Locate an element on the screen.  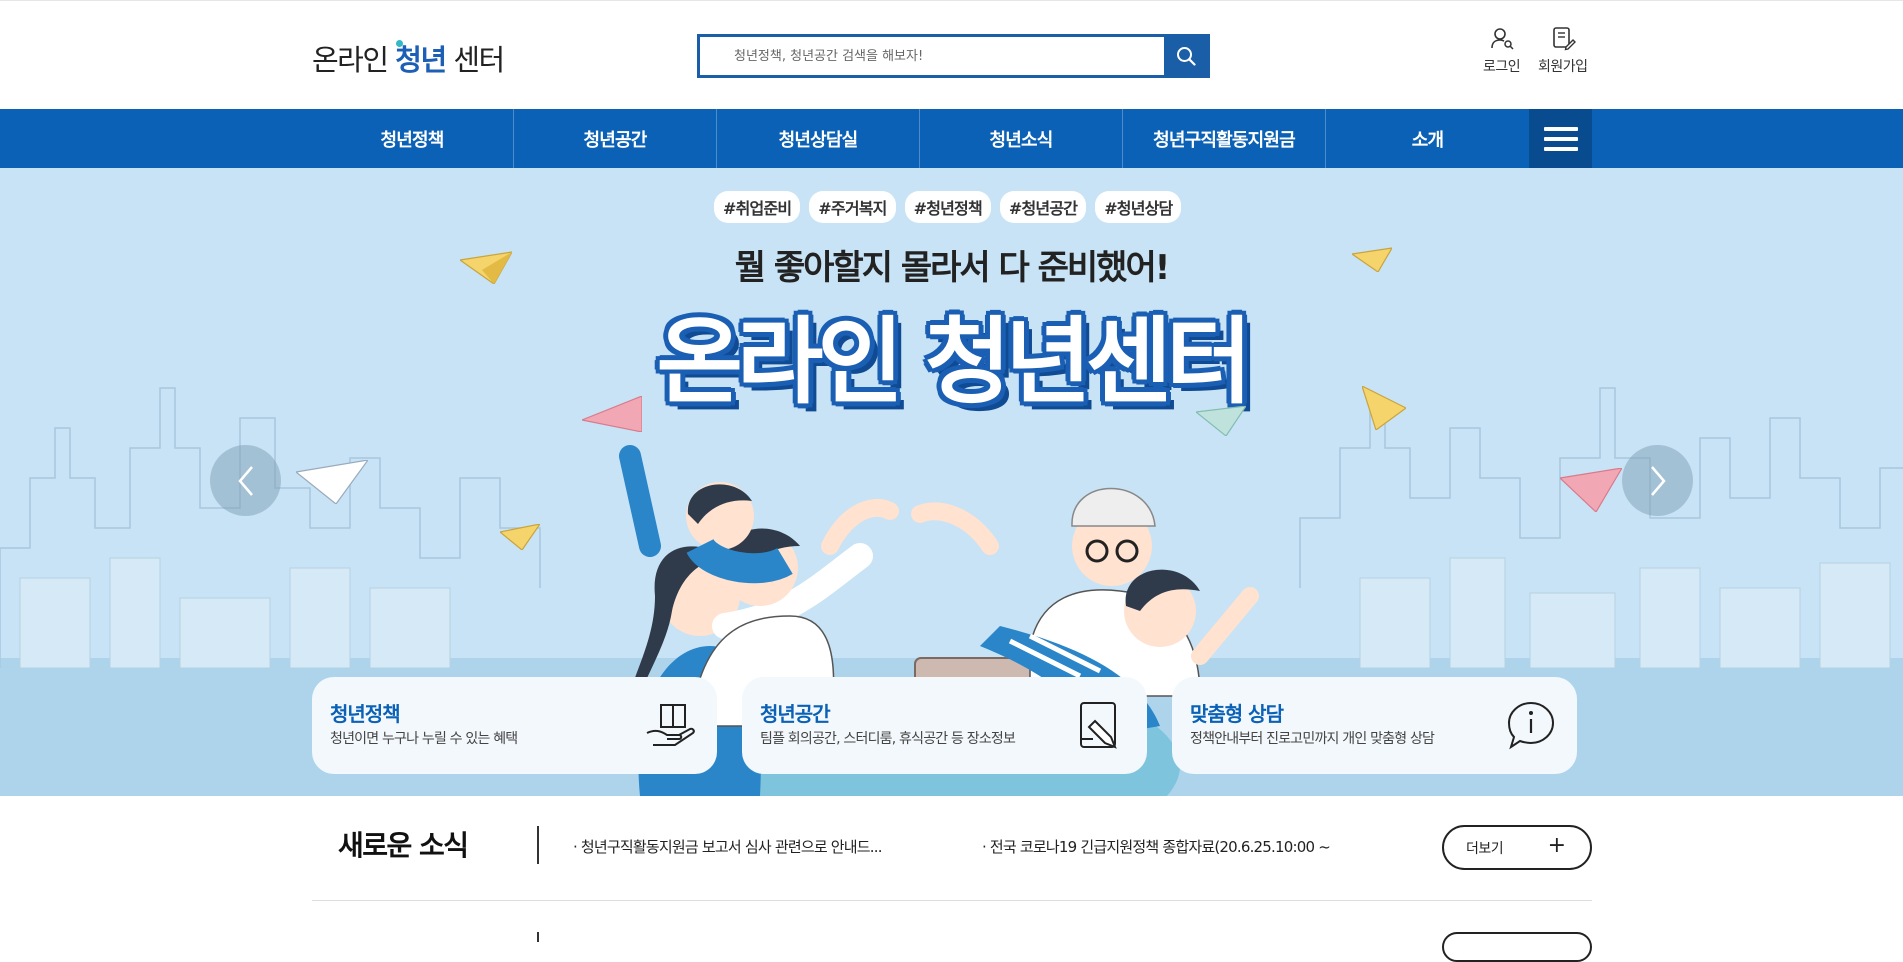
slider-prev-button is located at coordinates (245, 480).